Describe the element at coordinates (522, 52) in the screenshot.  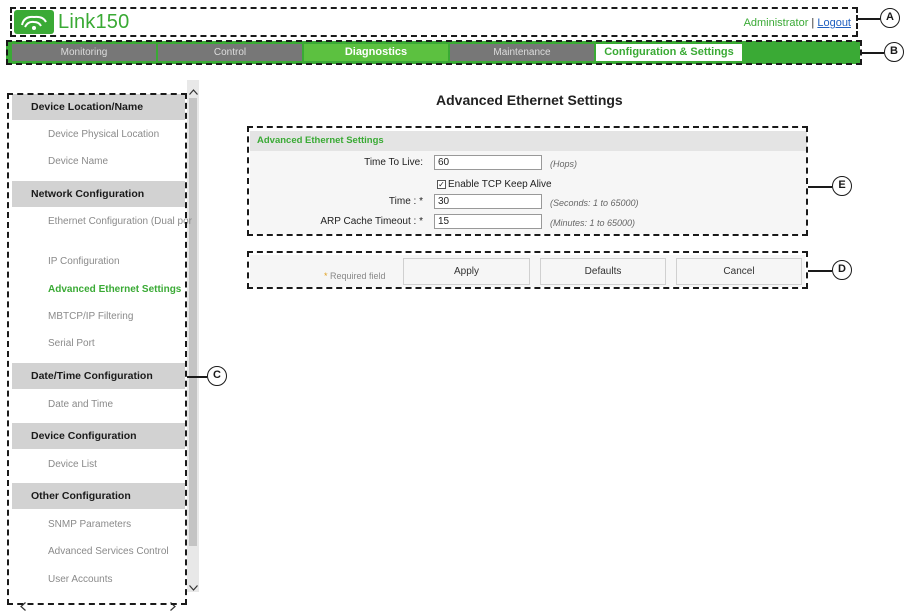
I see `tab-maintenance: Maintenance` at that location.